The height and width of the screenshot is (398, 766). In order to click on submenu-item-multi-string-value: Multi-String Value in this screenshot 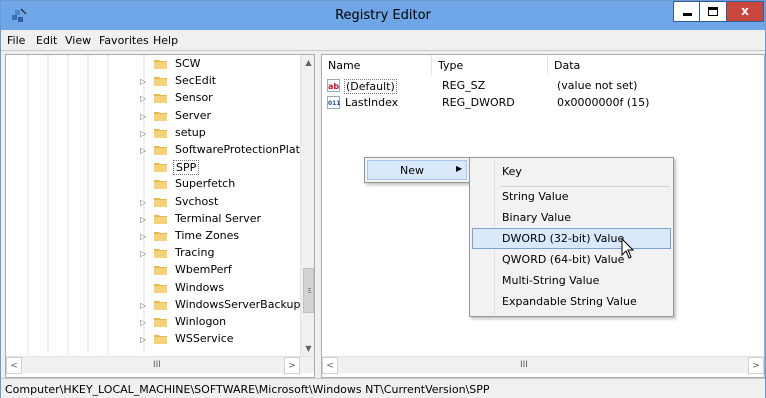, I will do `click(571, 280)`.